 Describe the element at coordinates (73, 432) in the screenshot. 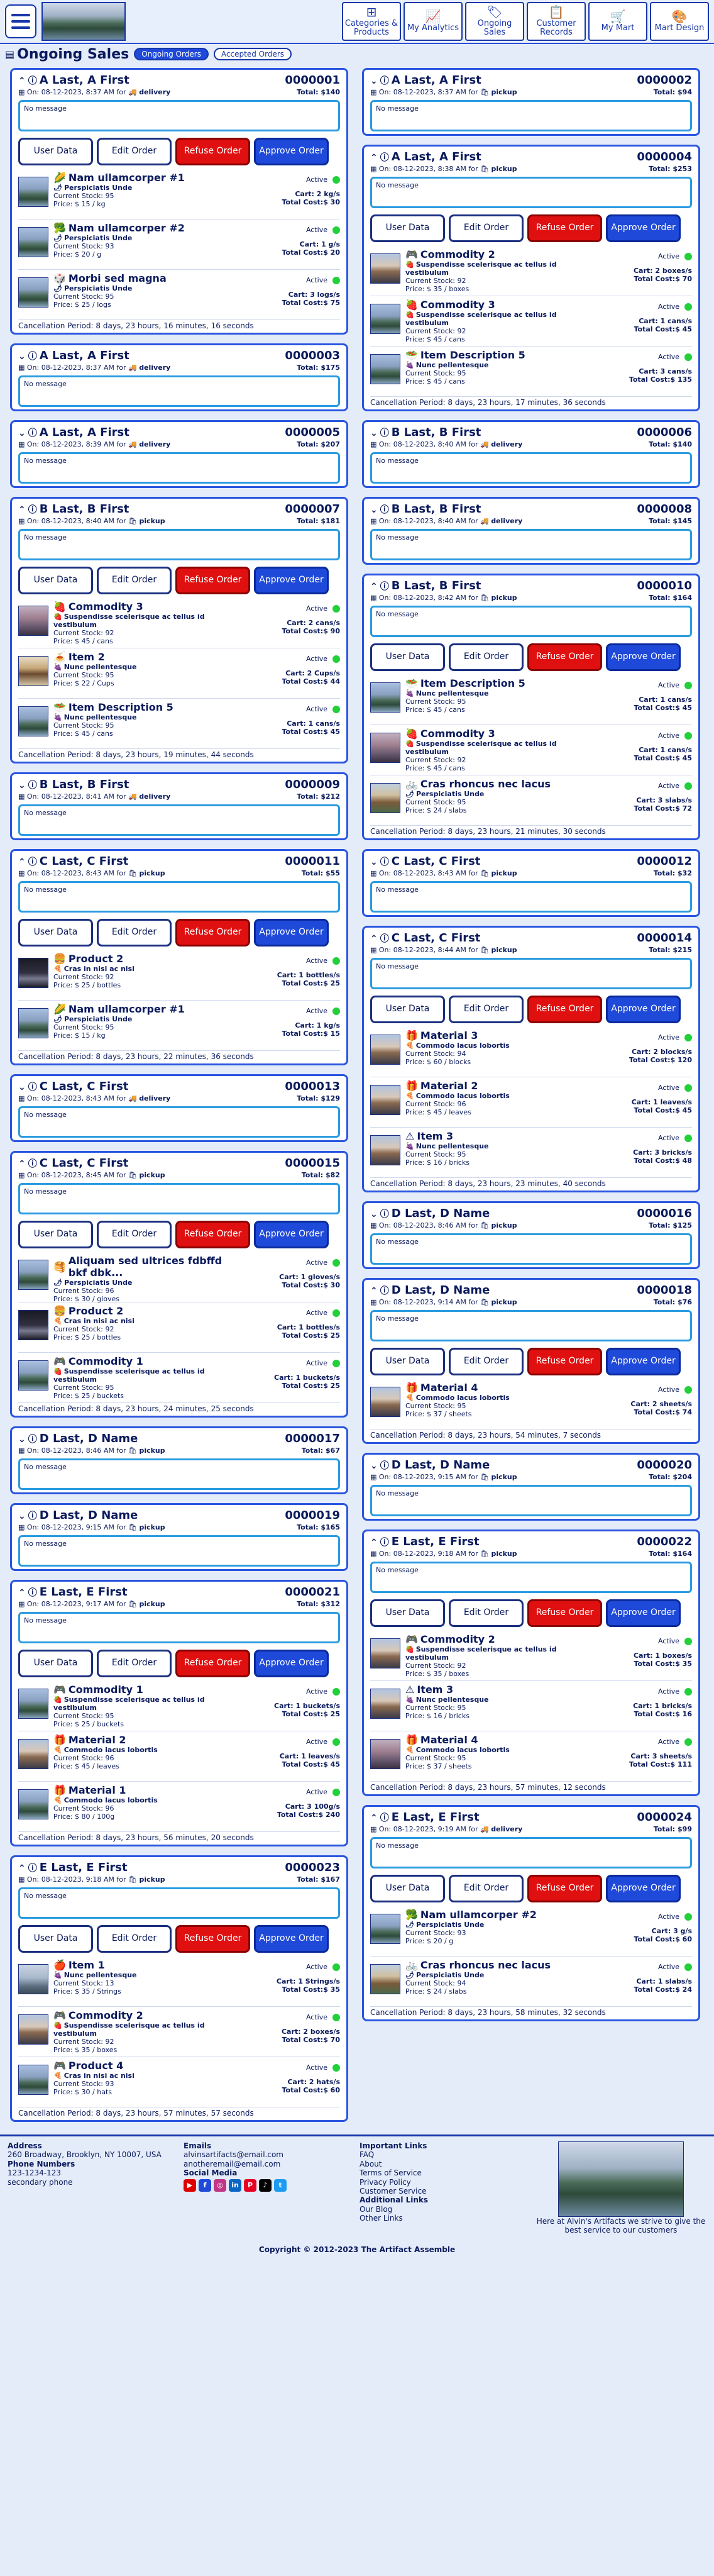

I see `customer-name: ⌄ ⓘ A Last, A First` at that location.